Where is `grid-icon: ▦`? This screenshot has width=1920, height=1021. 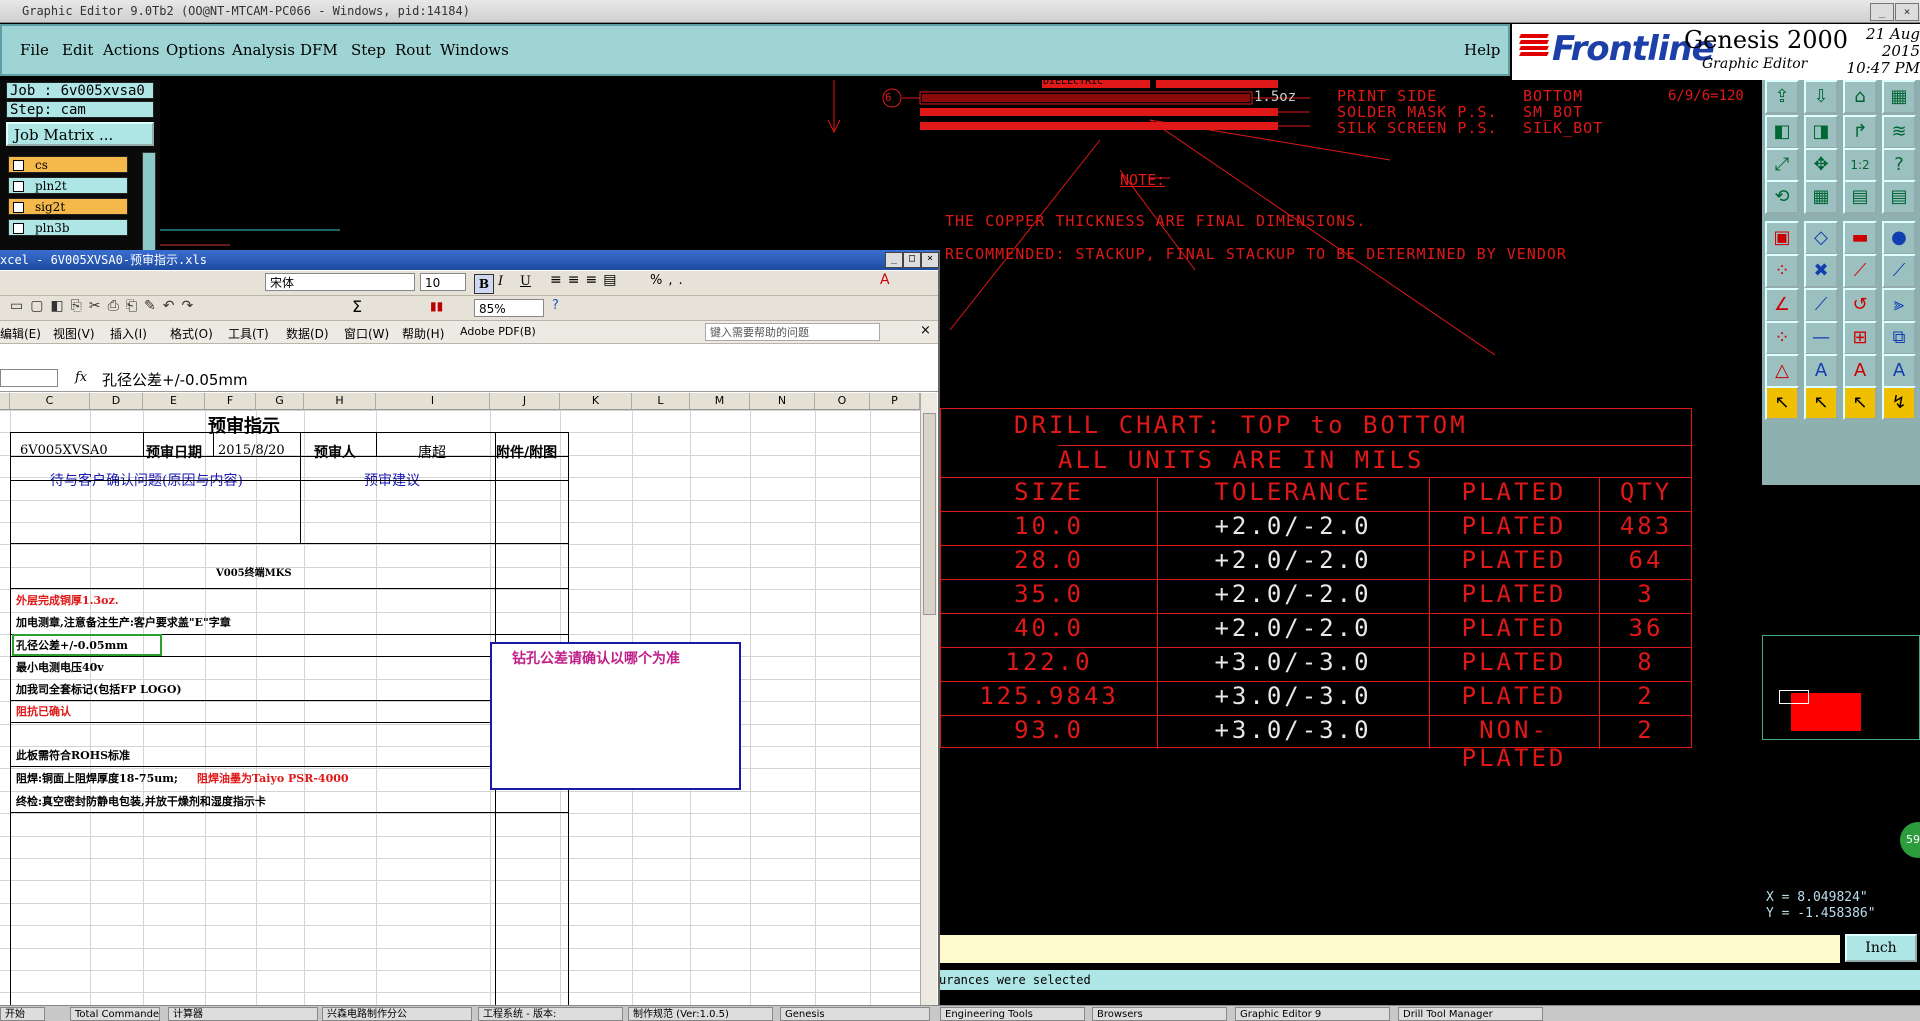
grid-icon: ▦ is located at coordinates (1899, 97).